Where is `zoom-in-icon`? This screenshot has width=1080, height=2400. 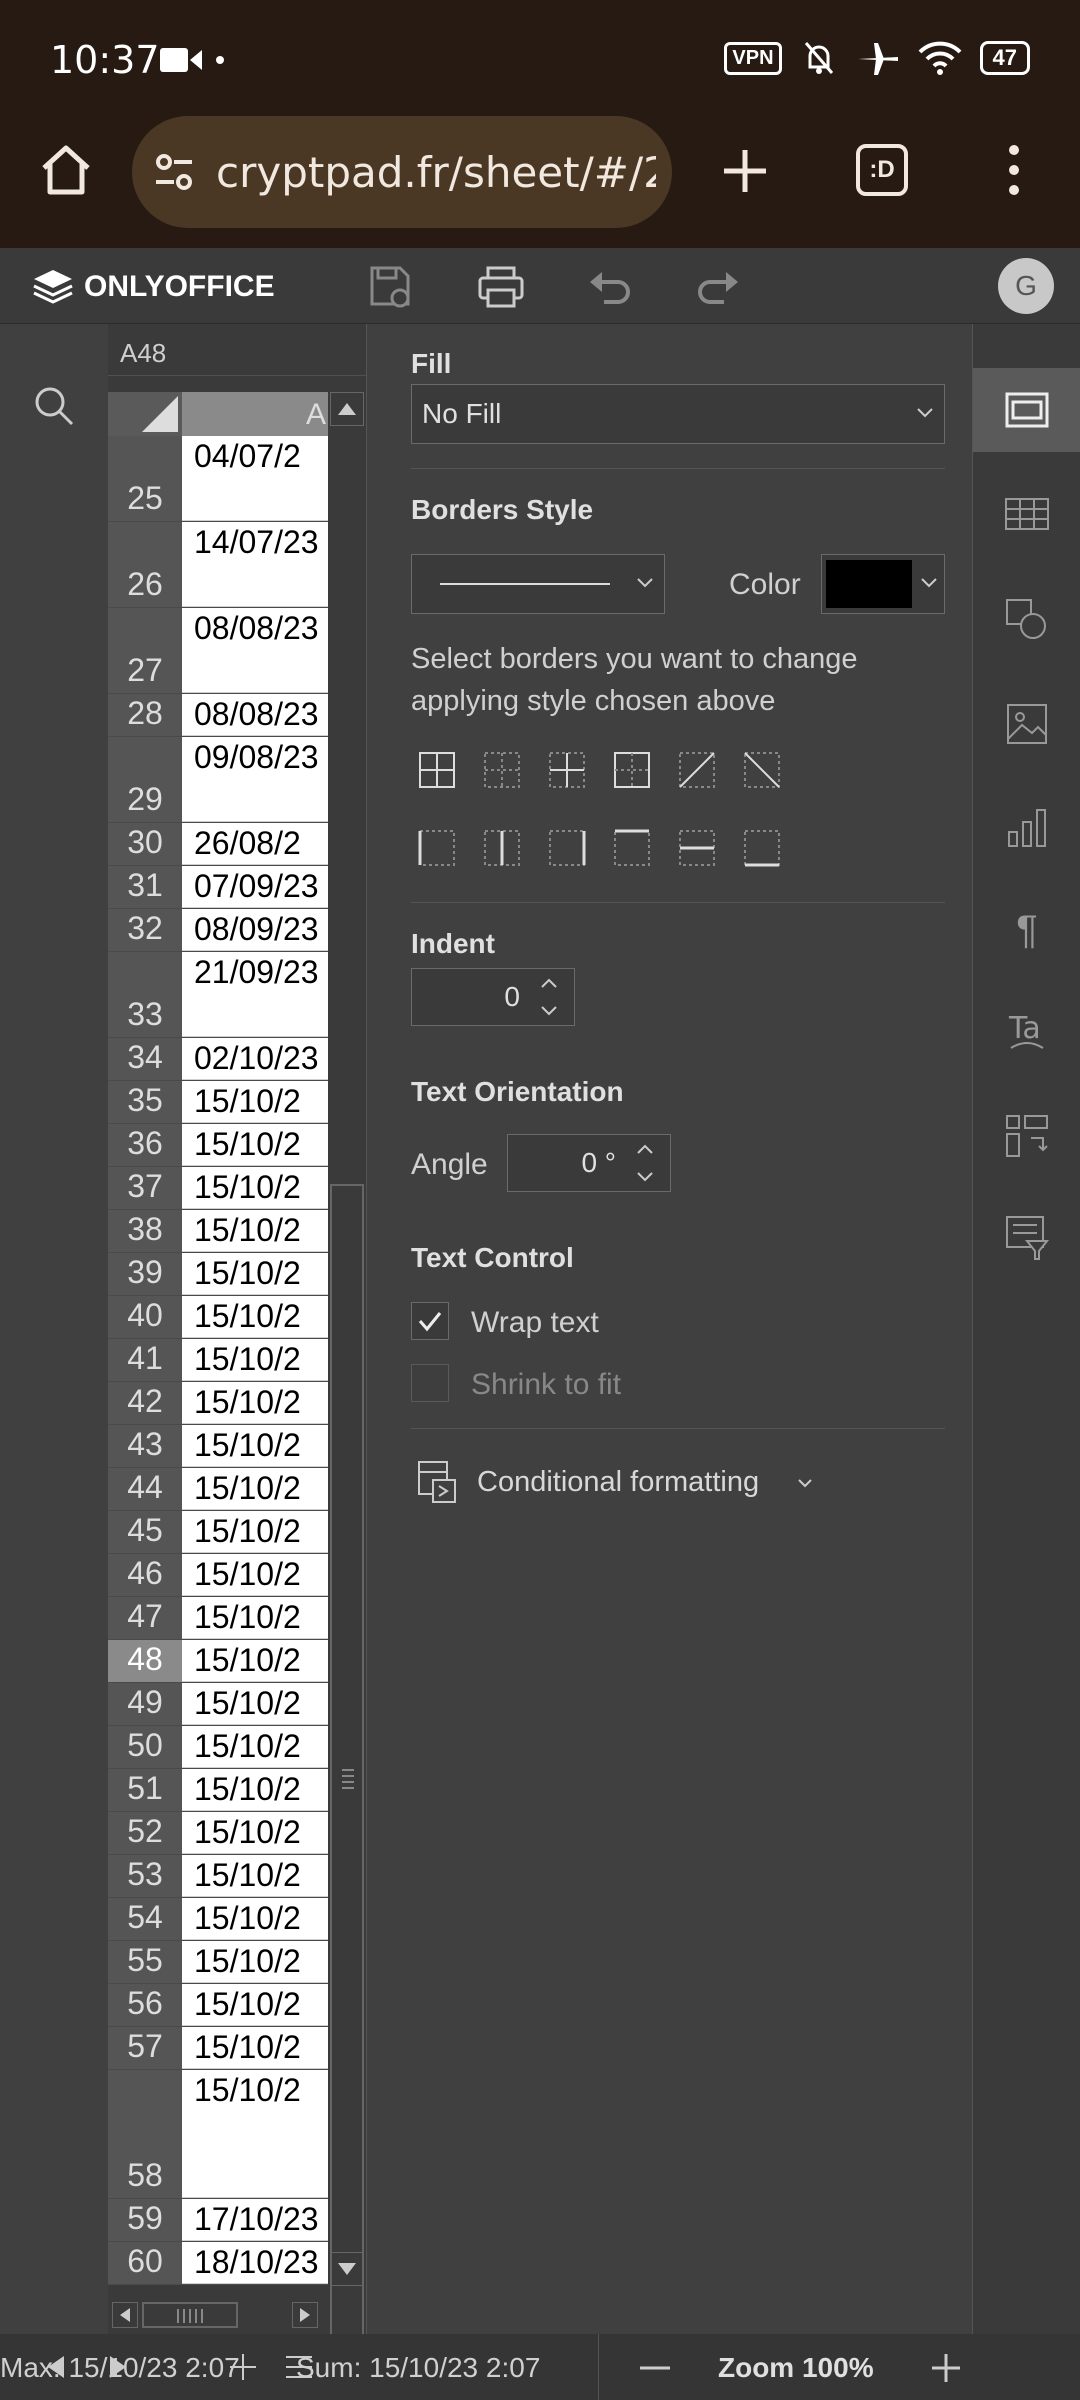 zoom-in-icon is located at coordinates (946, 2368).